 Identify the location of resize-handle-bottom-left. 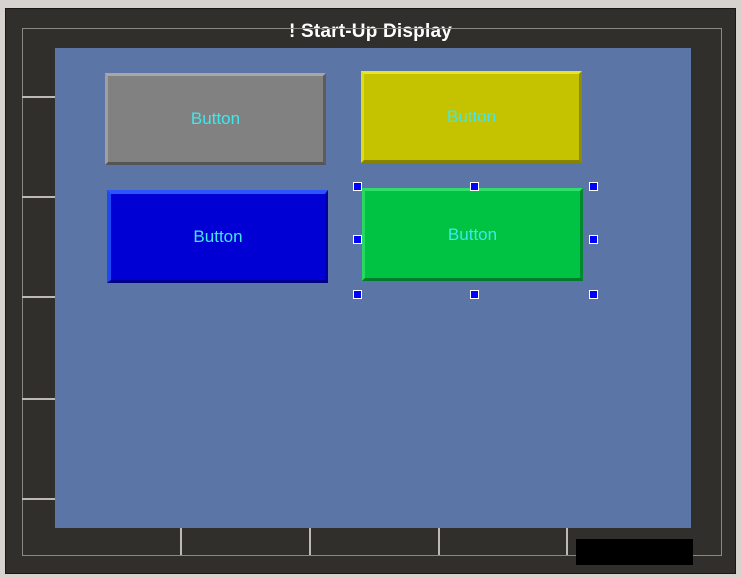
(357, 294).